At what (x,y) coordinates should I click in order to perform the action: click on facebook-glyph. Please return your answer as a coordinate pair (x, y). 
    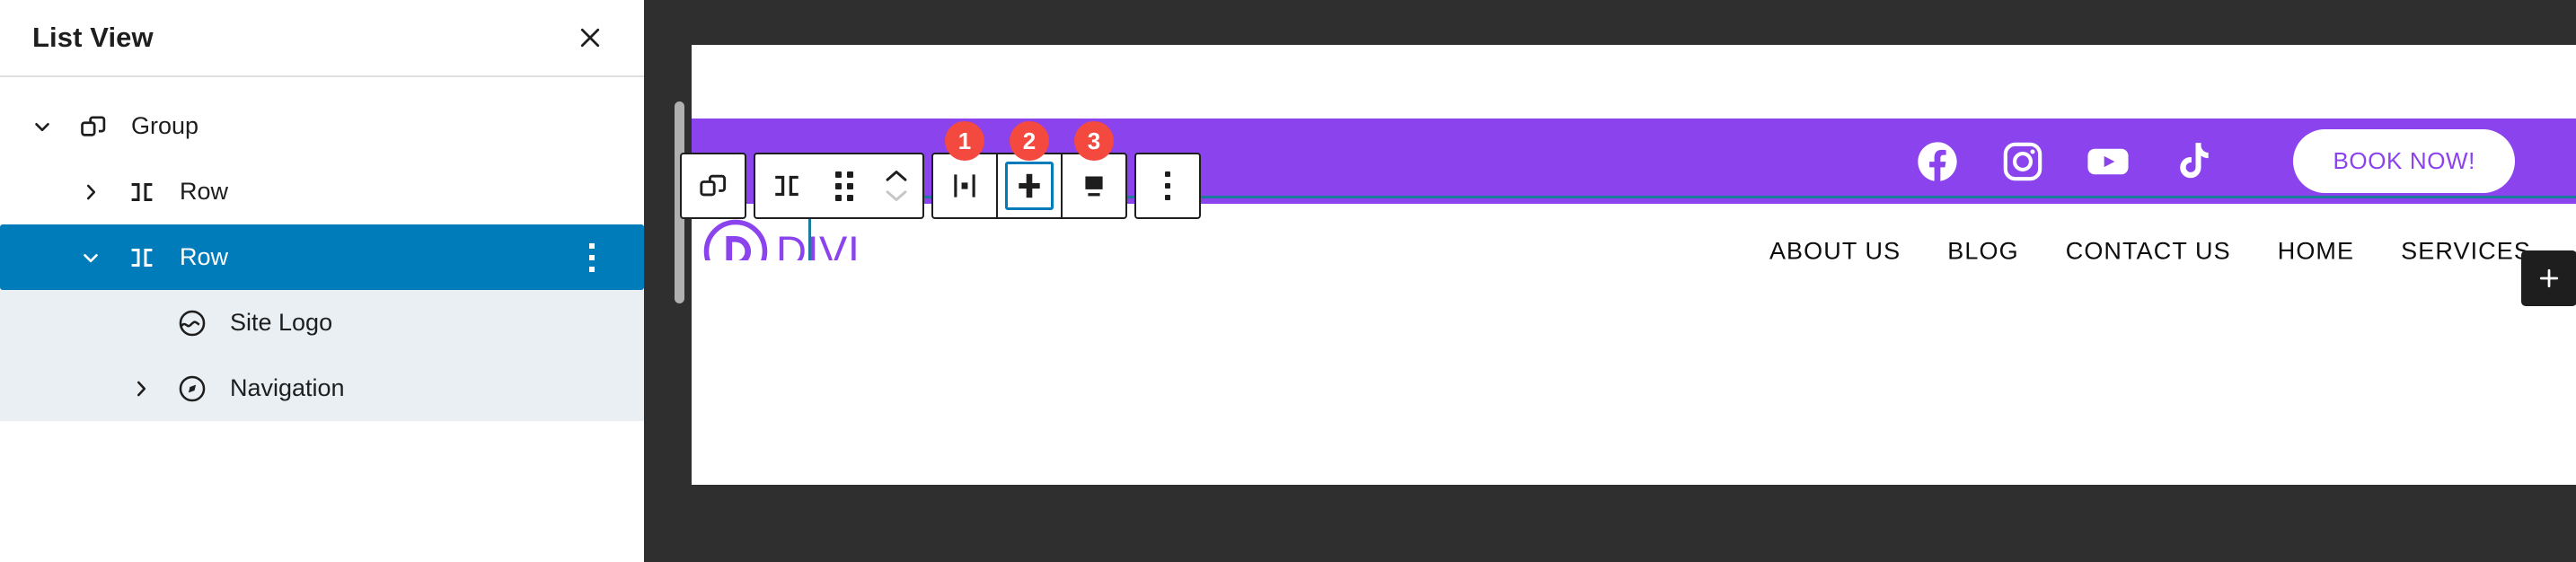
    Looking at the image, I should click on (1938, 161).